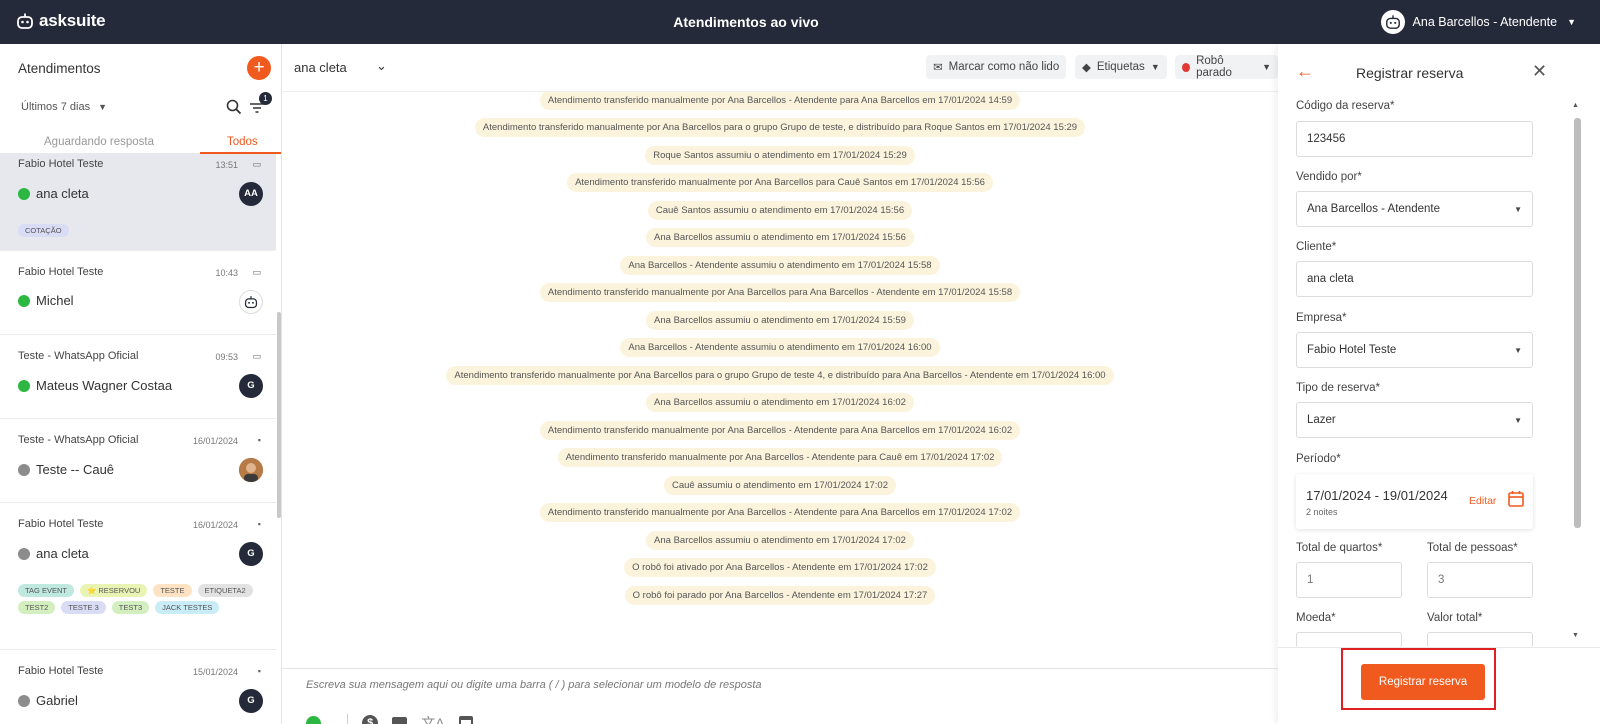 This screenshot has height=724, width=1600. I want to click on conversation-time: 09:53, so click(226, 357).